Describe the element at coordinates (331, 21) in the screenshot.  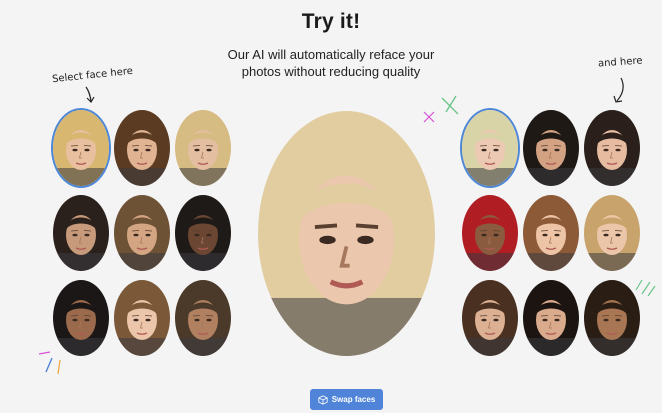
I see `page-title: Try it!` at that location.